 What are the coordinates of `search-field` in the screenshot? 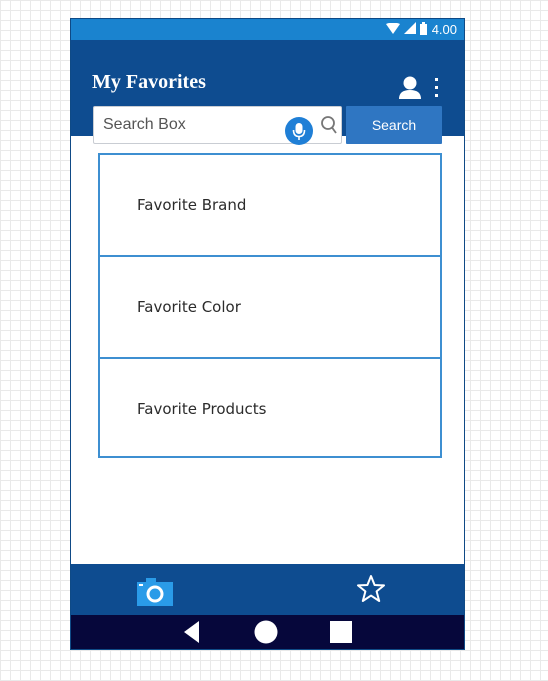 It's located at (217, 125).